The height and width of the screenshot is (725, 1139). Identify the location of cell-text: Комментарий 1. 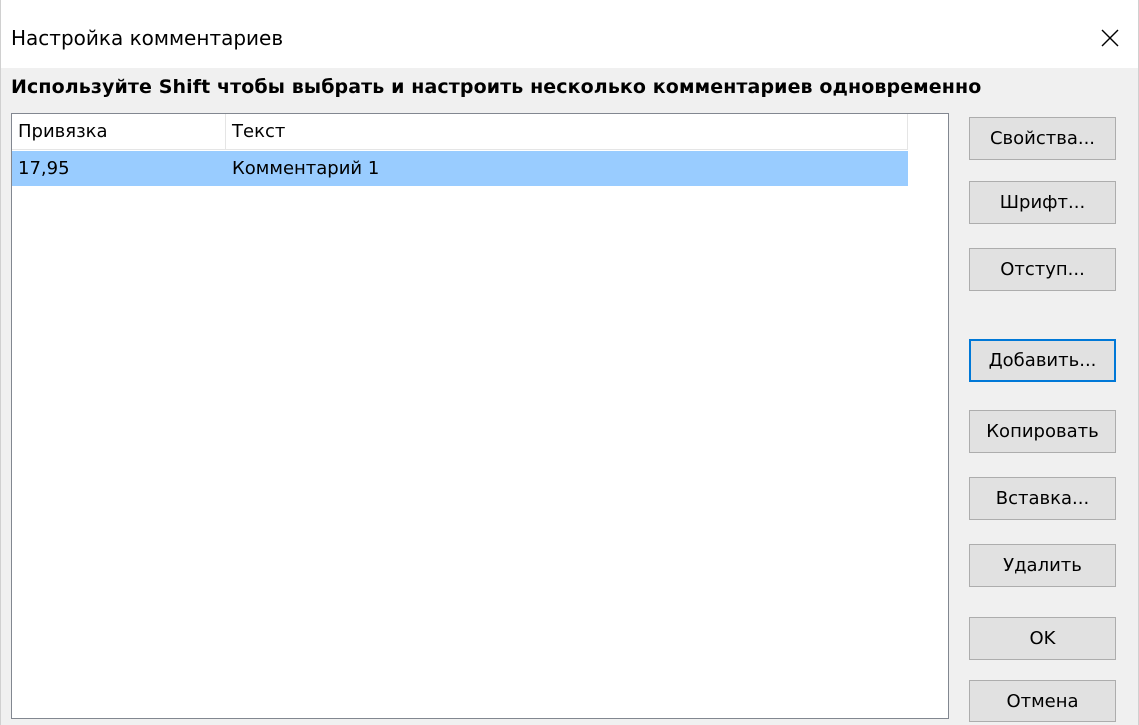
(306, 168).